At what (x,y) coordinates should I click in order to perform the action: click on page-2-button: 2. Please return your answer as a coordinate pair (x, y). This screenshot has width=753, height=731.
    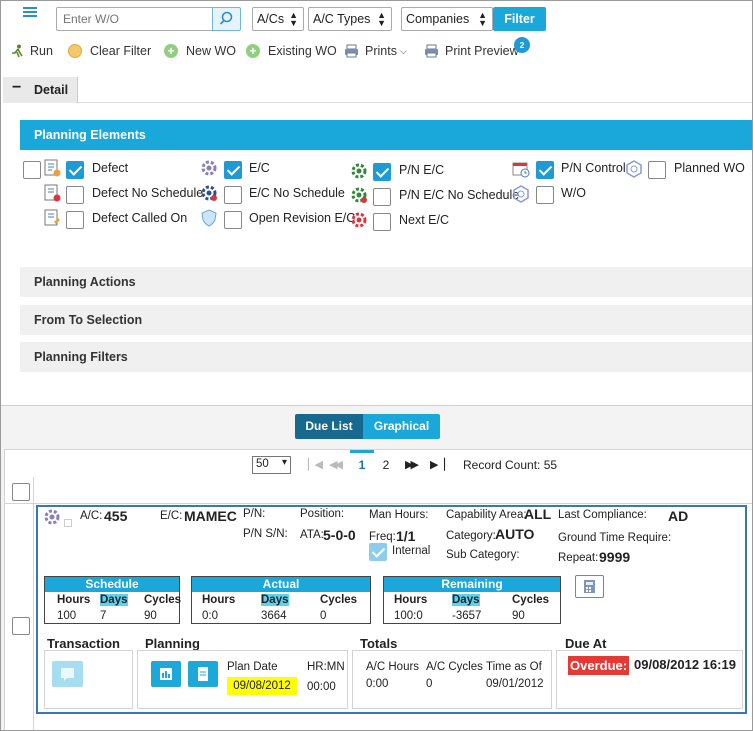
    Looking at the image, I should click on (386, 465).